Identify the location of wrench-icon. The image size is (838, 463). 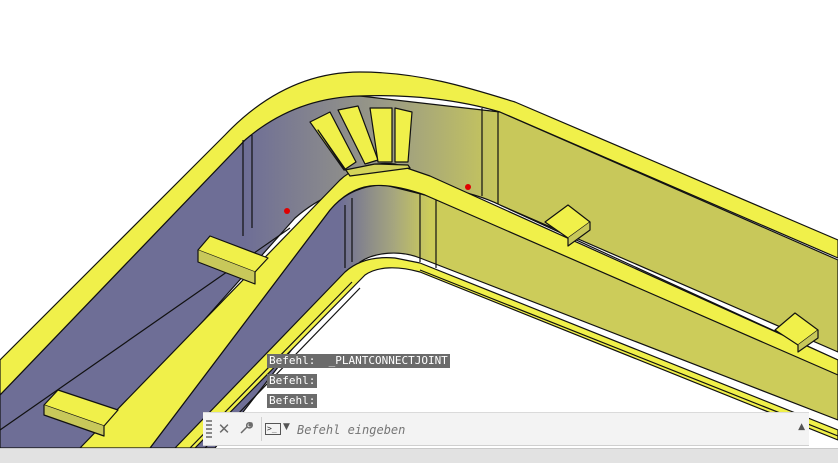
(246, 429).